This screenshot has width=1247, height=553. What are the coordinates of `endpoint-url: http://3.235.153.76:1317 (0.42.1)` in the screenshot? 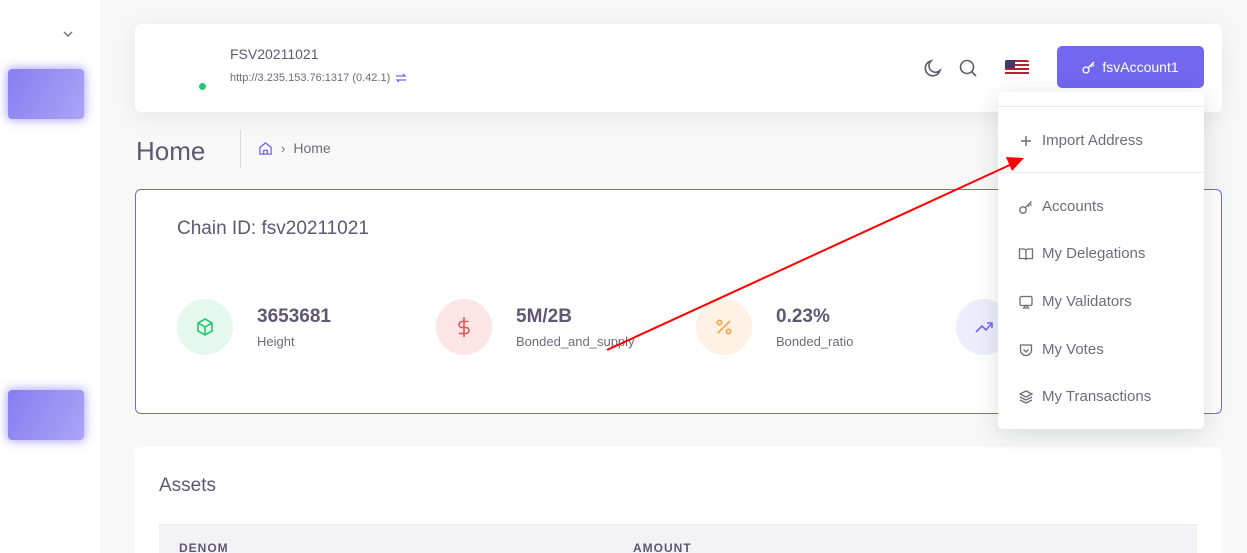 It's located at (319, 78).